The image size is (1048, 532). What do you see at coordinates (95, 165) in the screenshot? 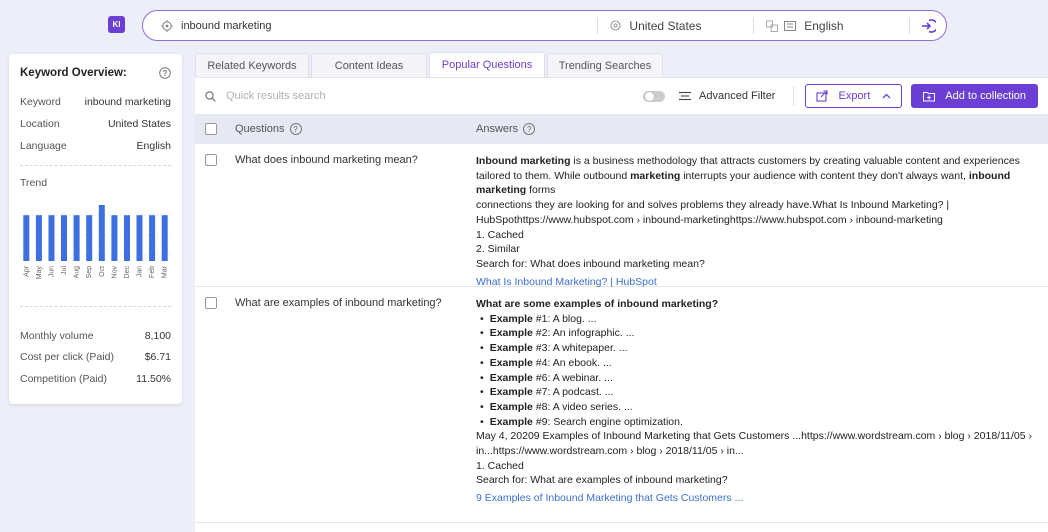
I see `dashed-divider` at bounding box center [95, 165].